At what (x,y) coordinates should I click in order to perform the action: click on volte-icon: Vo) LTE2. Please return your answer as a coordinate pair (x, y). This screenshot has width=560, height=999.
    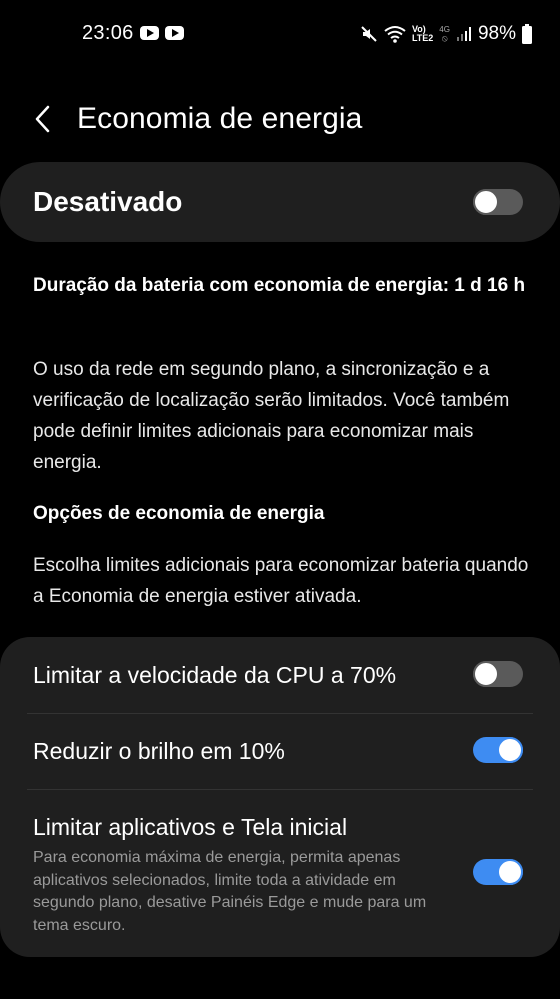
    Looking at the image, I should click on (422, 34).